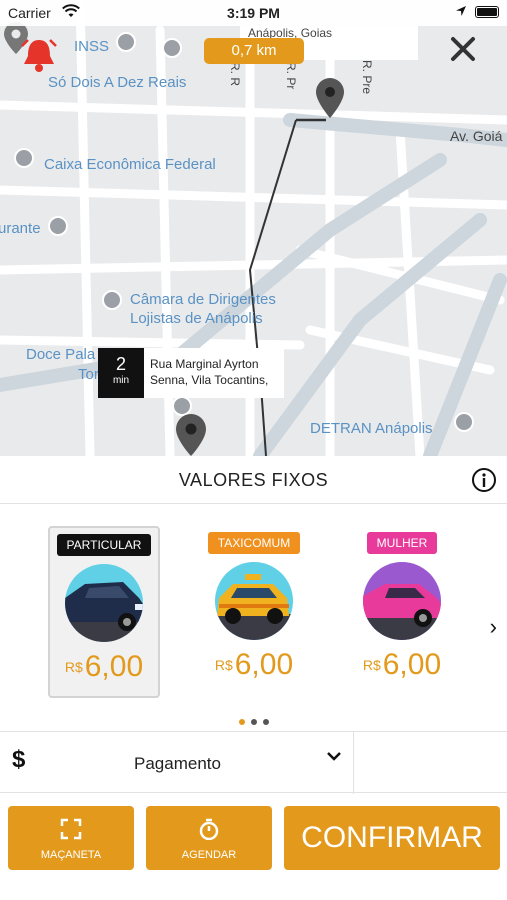 The image size is (507, 900). I want to click on origin-pin-icon, so click(191, 435).